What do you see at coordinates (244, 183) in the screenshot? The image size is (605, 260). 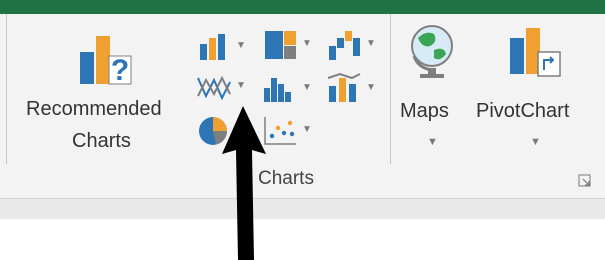 I see `pointer-arrow-icon` at bounding box center [244, 183].